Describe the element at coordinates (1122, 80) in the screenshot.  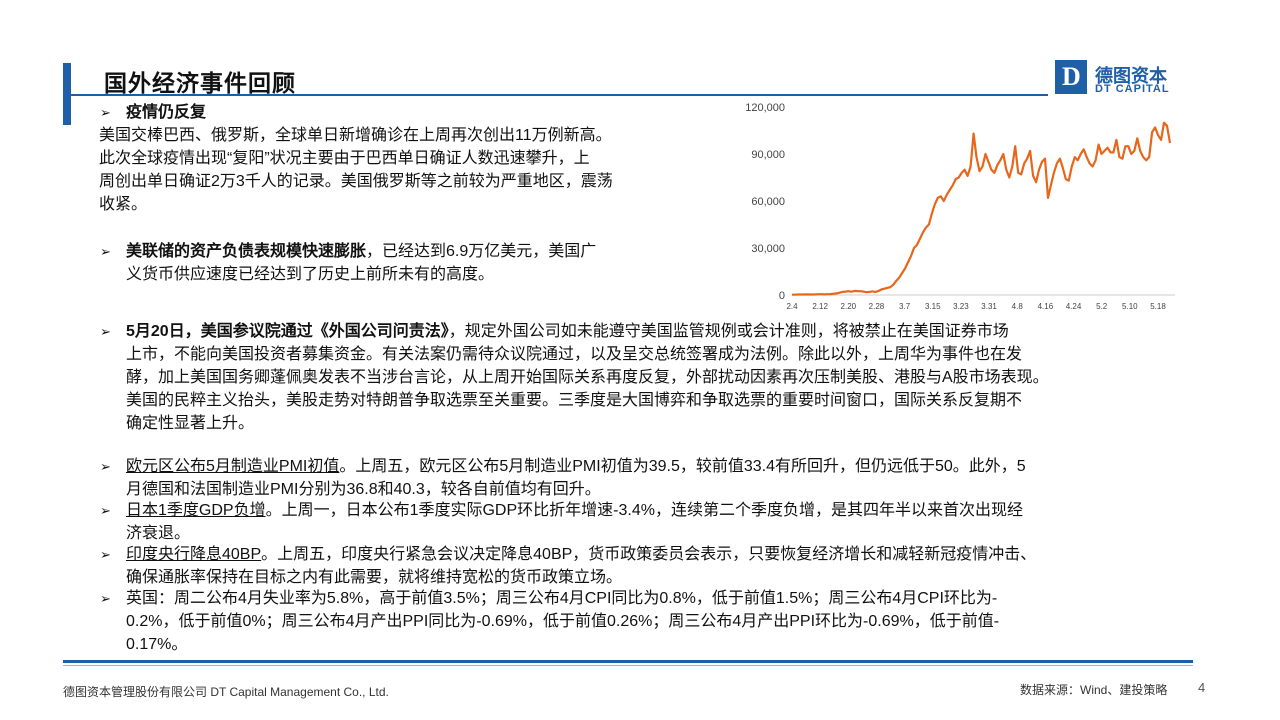
I see `company-logo: D 德图资本 DT CAPITAL` at that location.